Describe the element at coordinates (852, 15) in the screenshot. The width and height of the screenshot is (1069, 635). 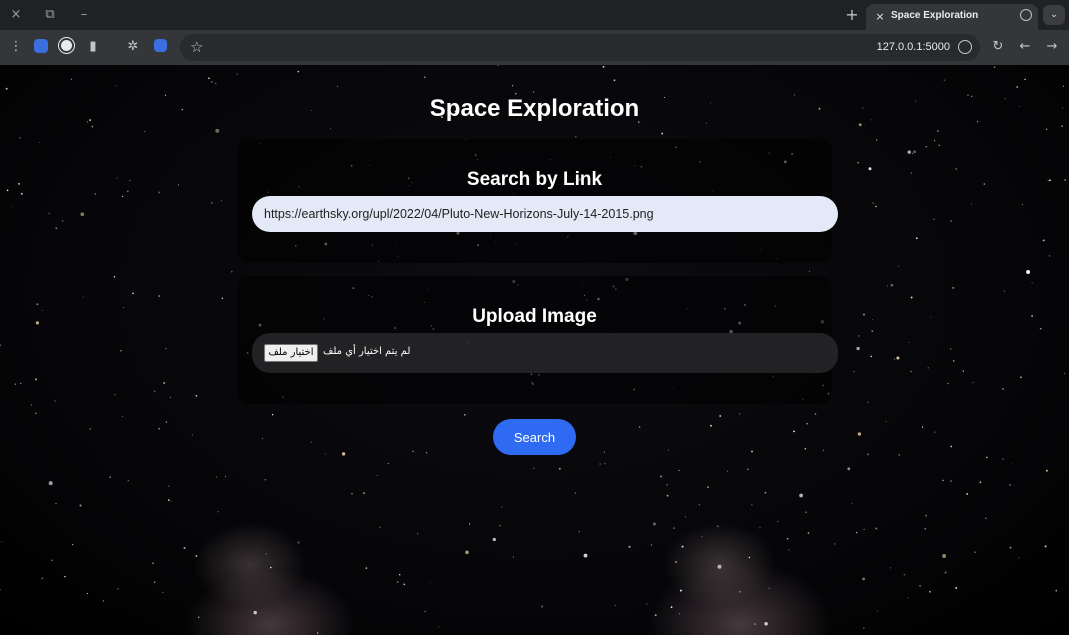
I see `new-tab-button: +` at that location.